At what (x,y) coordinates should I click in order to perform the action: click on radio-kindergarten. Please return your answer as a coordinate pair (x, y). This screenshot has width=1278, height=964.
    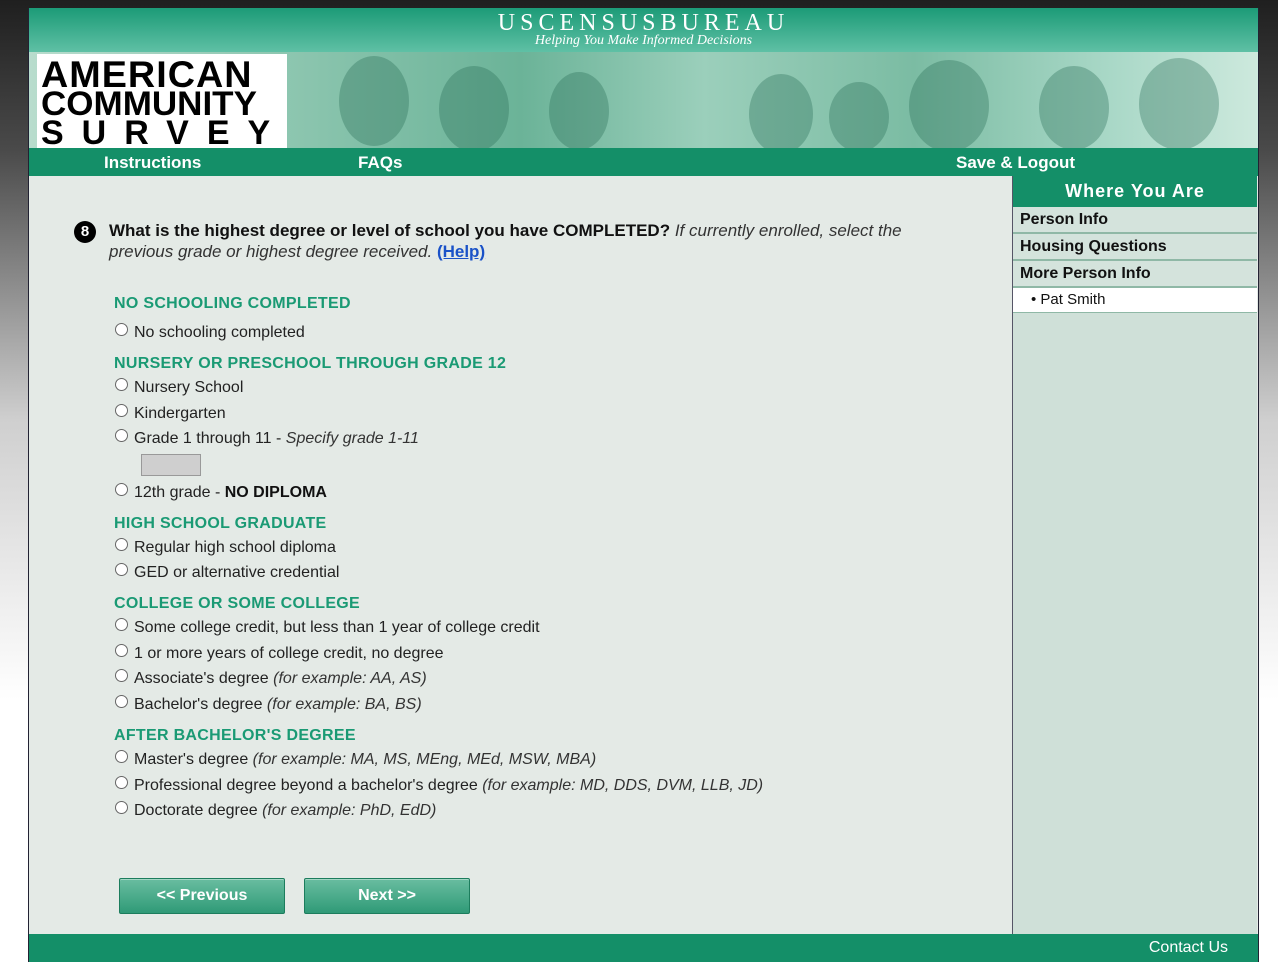
    Looking at the image, I should click on (121, 411).